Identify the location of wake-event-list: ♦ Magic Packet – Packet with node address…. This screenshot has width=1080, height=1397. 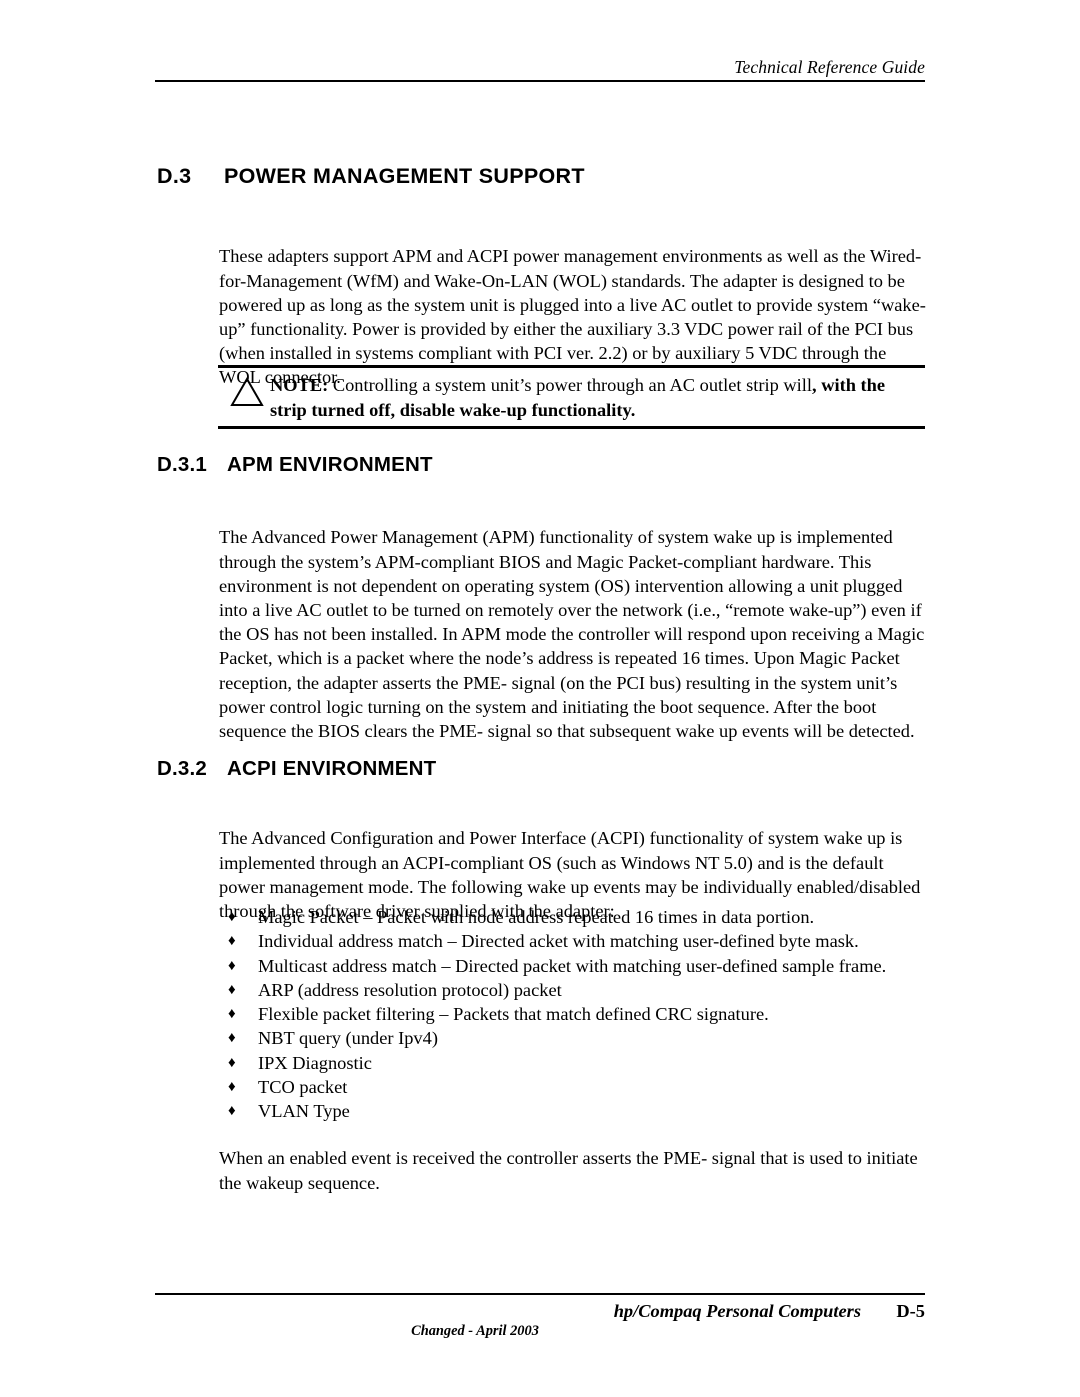
(578, 1014).